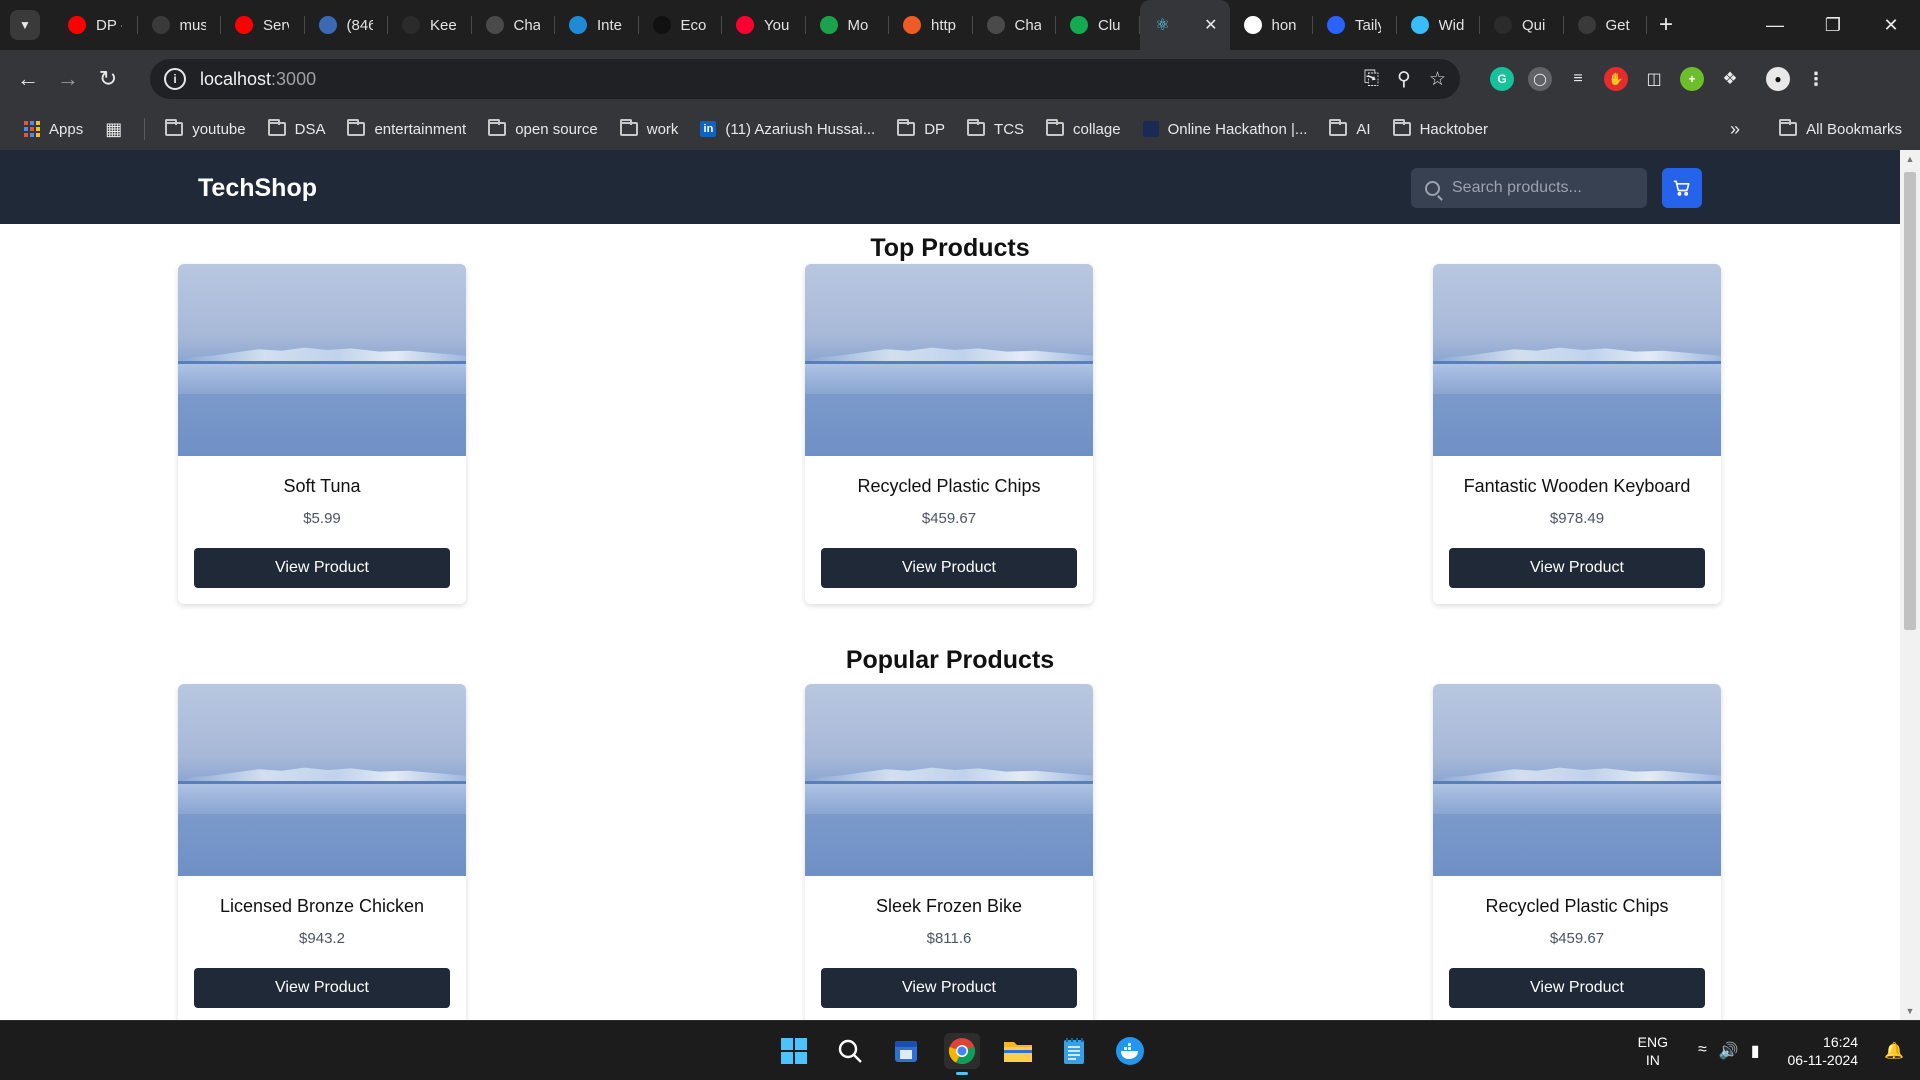  What do you see at coordinates (1074, 1051) in the screenshot?
I see `notepad-app` at bounding box center [1074, 1051].